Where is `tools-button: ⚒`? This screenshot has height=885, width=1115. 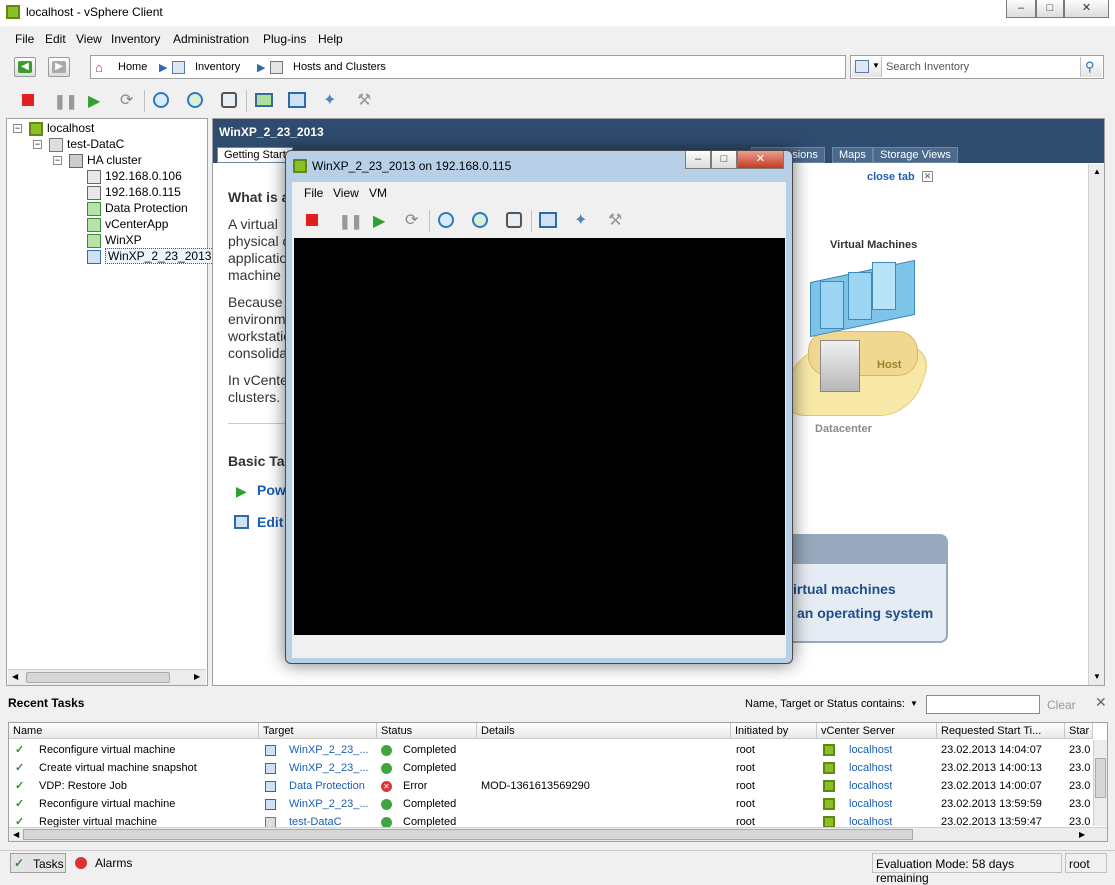 tools-button: ⚒ is located at coordinates (365, 100).